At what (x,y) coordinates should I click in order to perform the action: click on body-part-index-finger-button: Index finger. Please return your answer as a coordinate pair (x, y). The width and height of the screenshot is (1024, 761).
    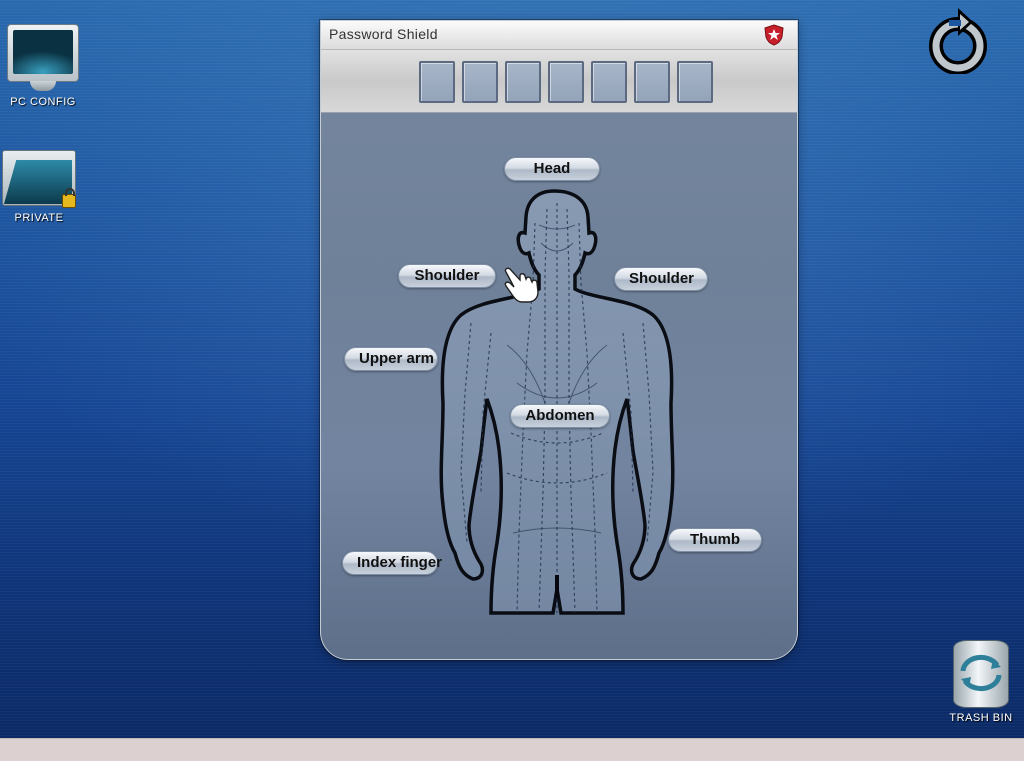
    Looking at the image, I should click on (392, 563).